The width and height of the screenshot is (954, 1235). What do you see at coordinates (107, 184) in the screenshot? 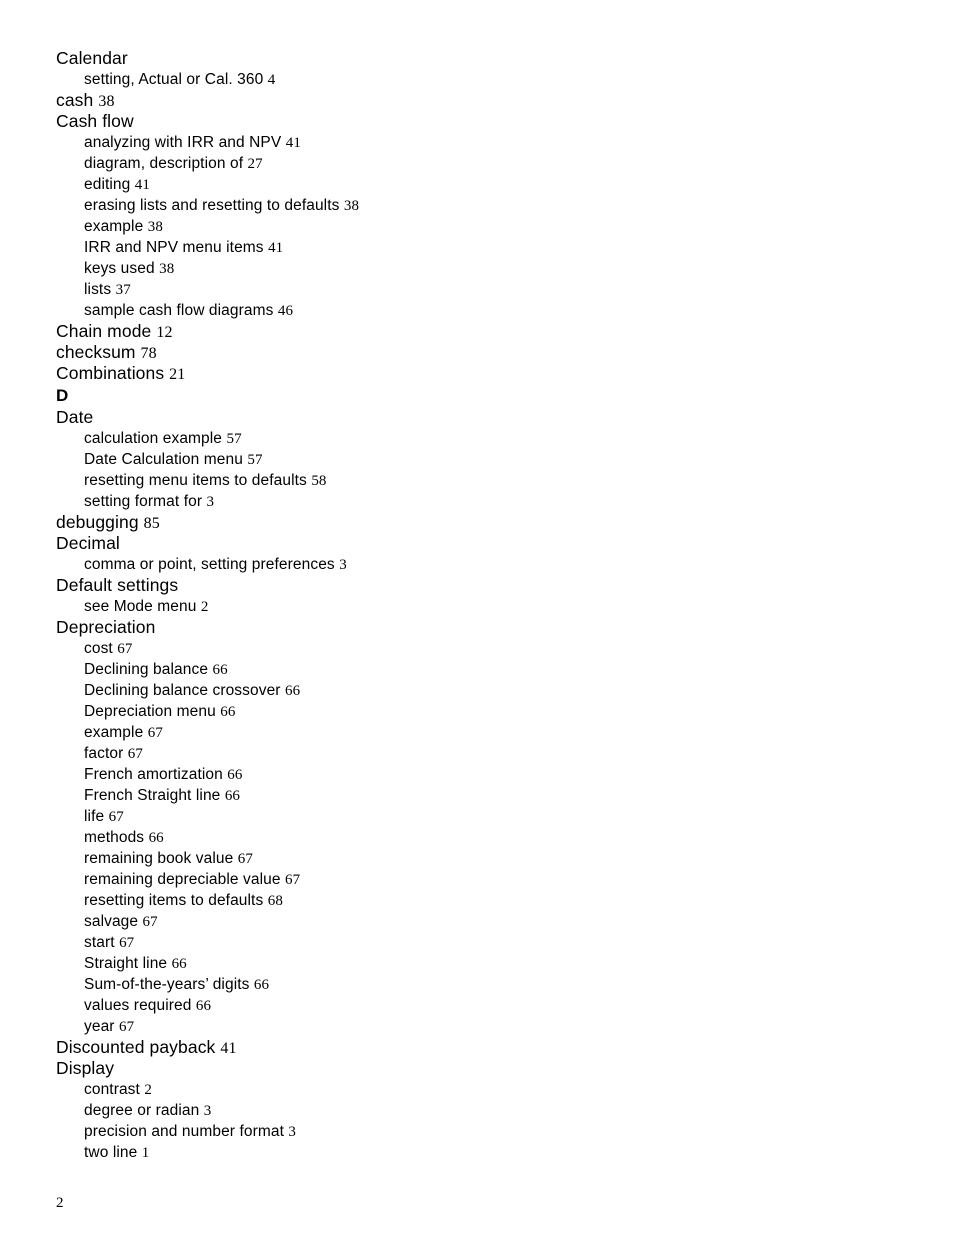
I see `index-entry-text: editing` at bounding box center [107, 184].